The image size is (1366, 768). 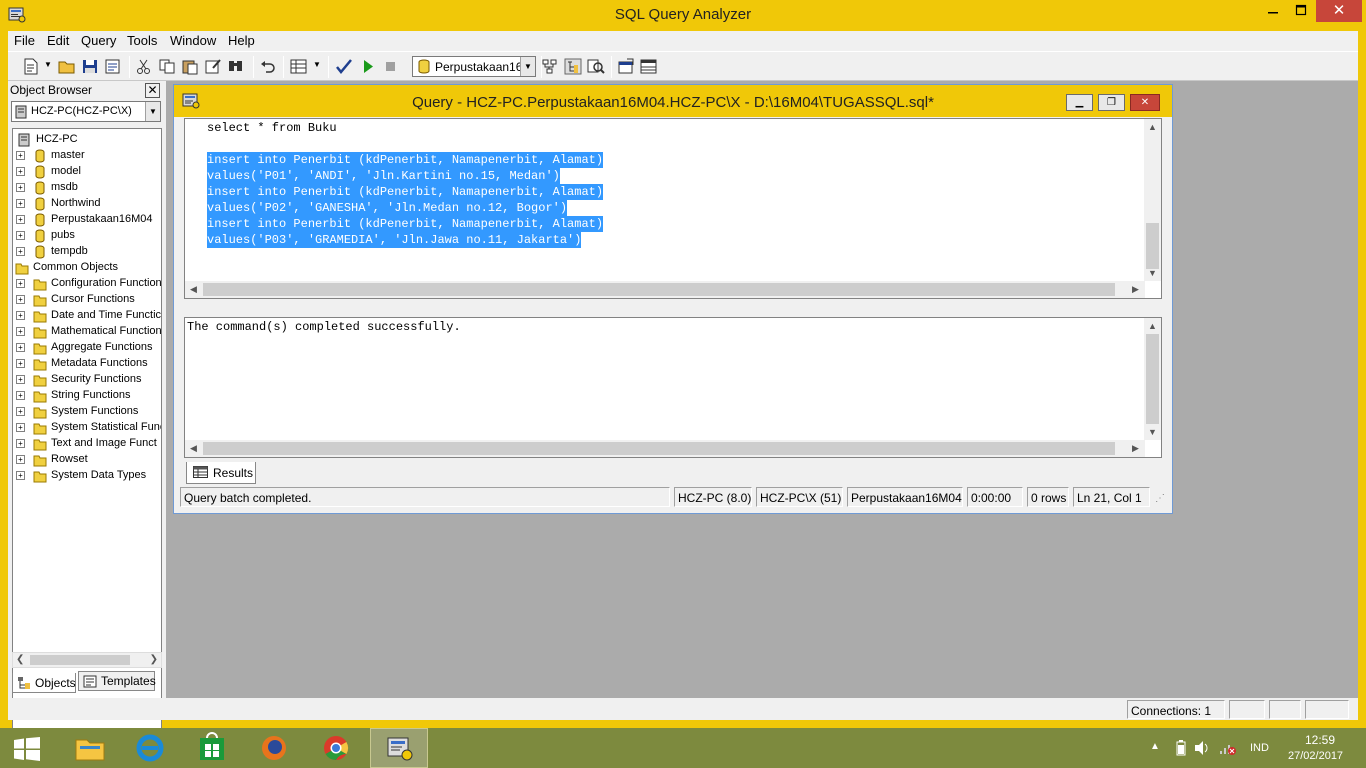 I want to click on scroll-right-icon: ❯, so click(x=154, y=659).